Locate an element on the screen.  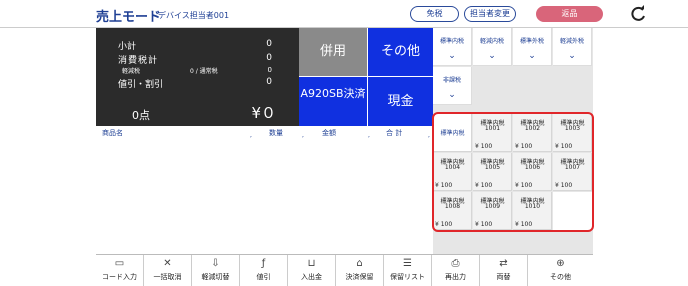
normal-tax-label: 0 / 通常税 is located at coordinates (204, 71).